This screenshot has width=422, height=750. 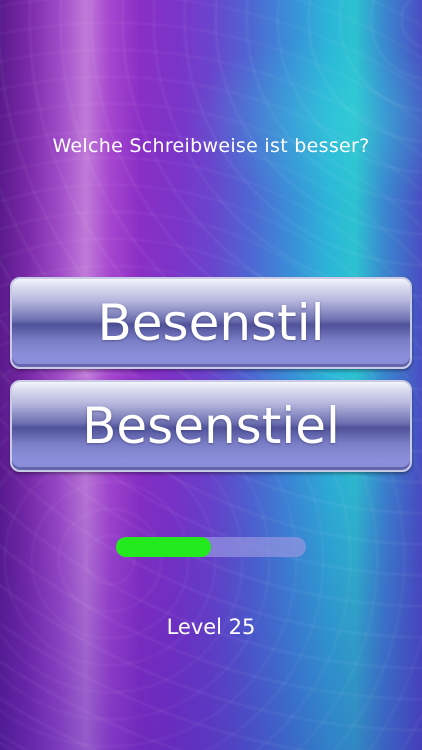 I want to click on answer-button-1: Besenstil, so click(x=211, y=323).